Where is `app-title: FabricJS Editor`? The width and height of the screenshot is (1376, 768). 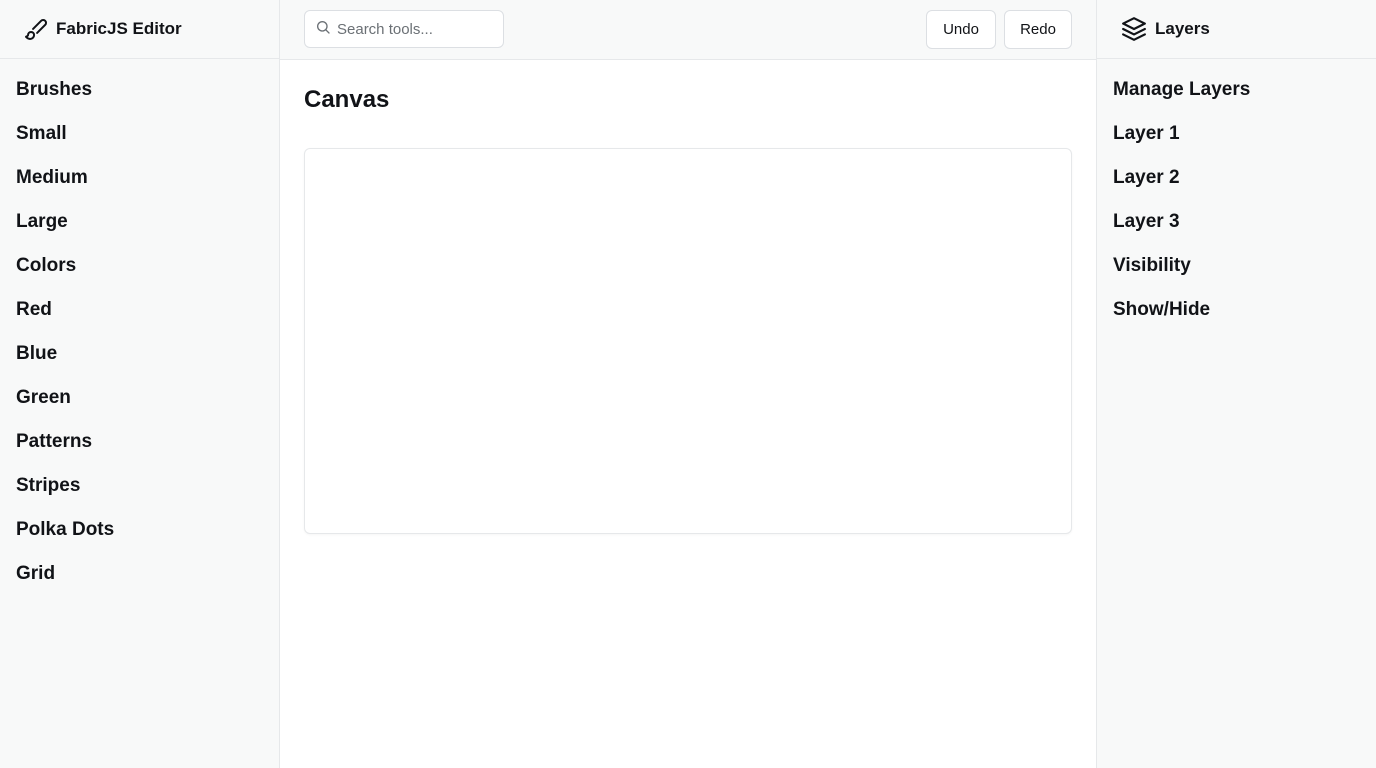 app-title: FabricJS Editor is located at coordinates (119, 28).